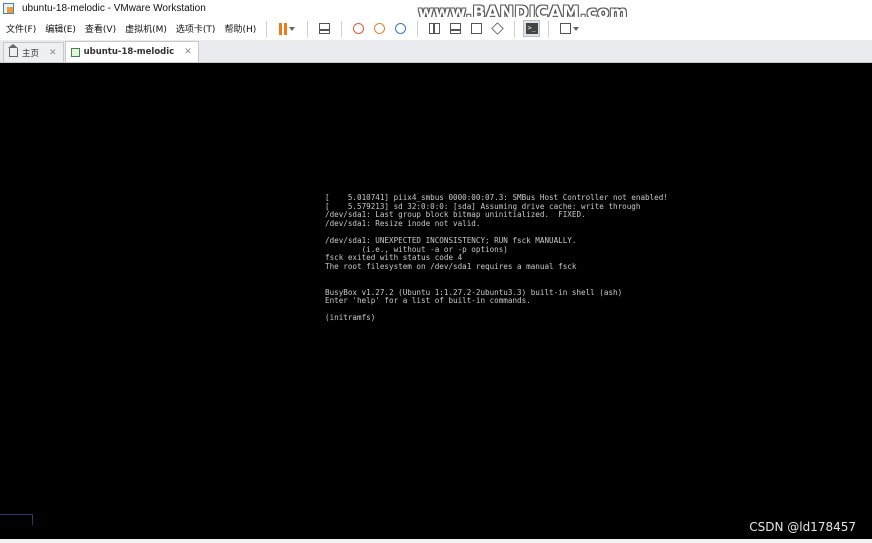 This screenshot has width=872, height=543. I want to click on csdn-watermark: CSDN @ld178457, so click(802, 527).